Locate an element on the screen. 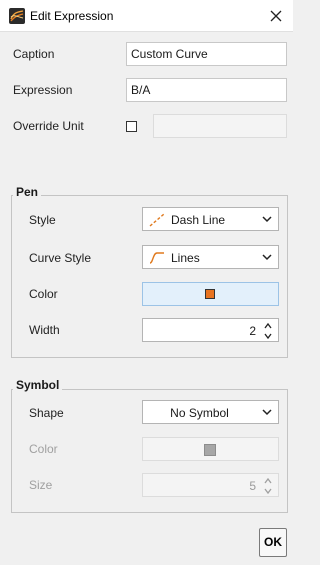 Image resolution: width=320 pixels, height=565 pixels. override-unit-checkbox is located at coordinates (131, 126).